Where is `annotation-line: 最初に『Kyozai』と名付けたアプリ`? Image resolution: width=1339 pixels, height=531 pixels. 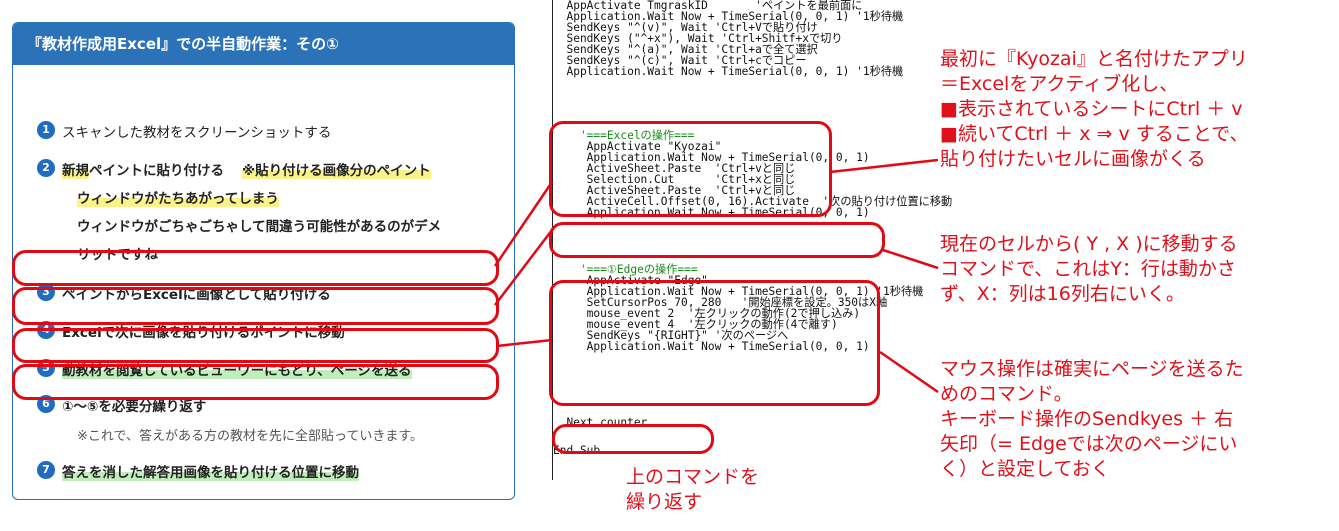 annotation-line: 最初に『Kyozai』と名付けたアプリ is located at coordinates (1094, 59).